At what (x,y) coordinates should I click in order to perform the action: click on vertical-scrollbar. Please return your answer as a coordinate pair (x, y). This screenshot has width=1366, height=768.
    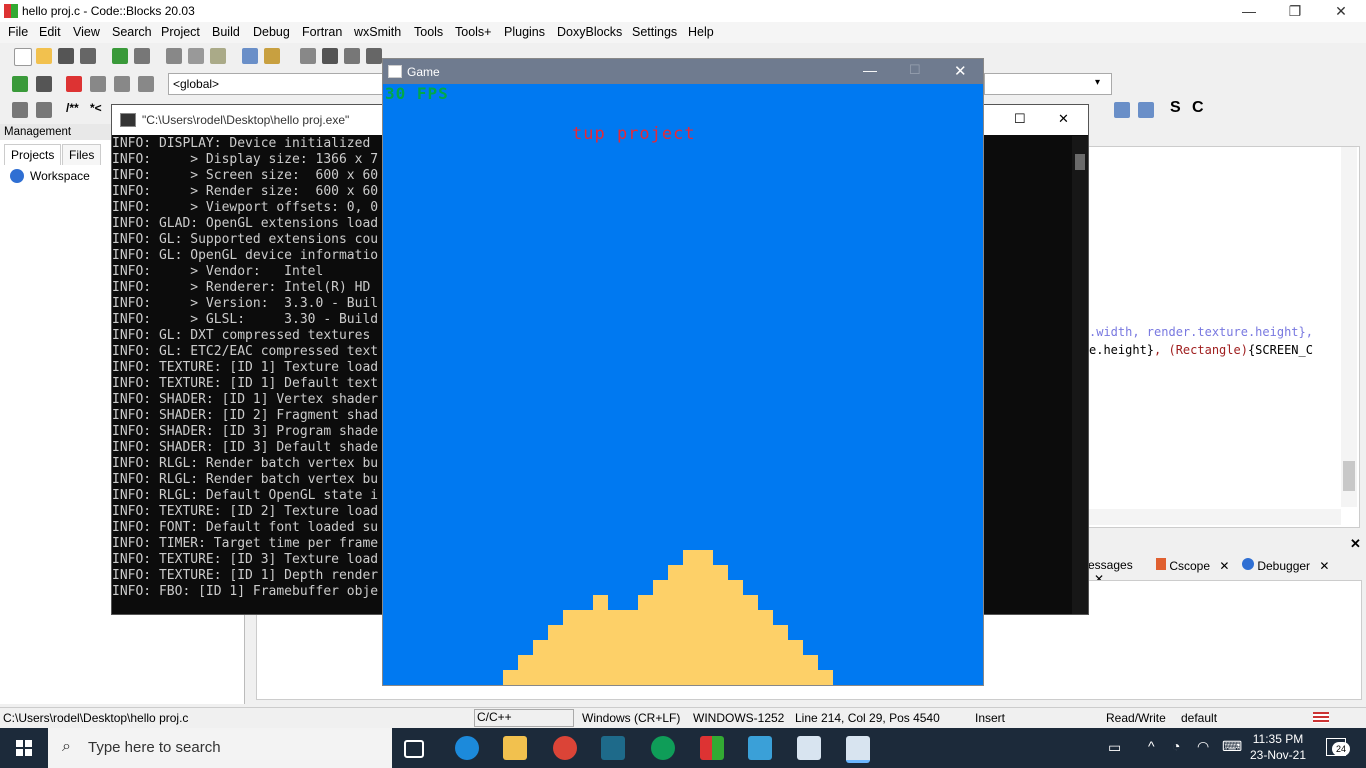
    Looking at the image, I should click on (1349, 327).